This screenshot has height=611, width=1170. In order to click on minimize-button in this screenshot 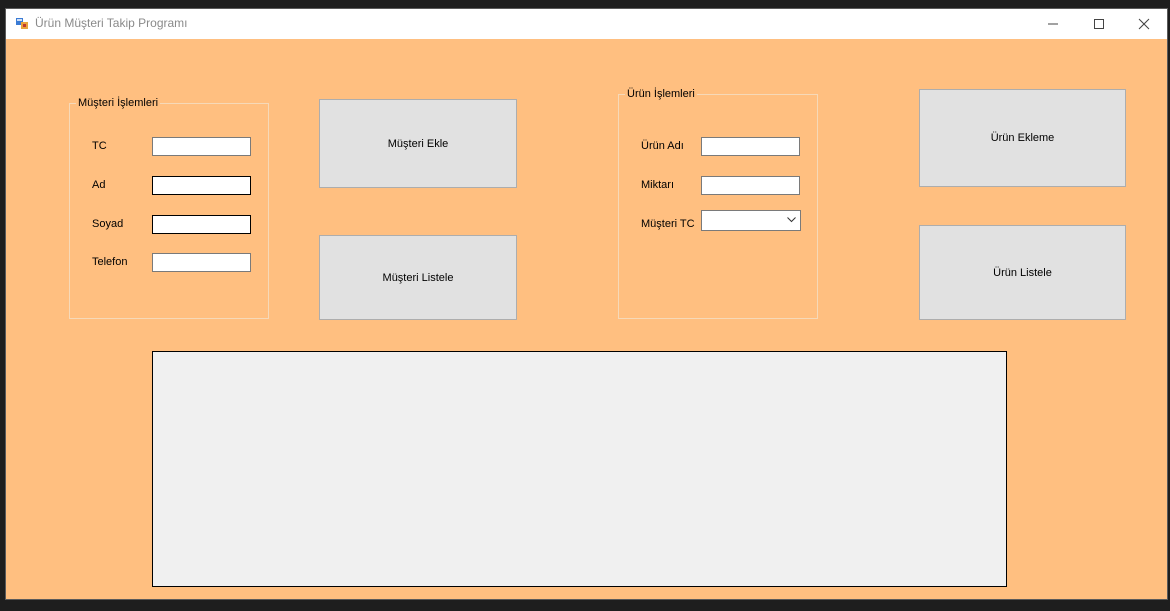, I will do `click(1053, 24)`.